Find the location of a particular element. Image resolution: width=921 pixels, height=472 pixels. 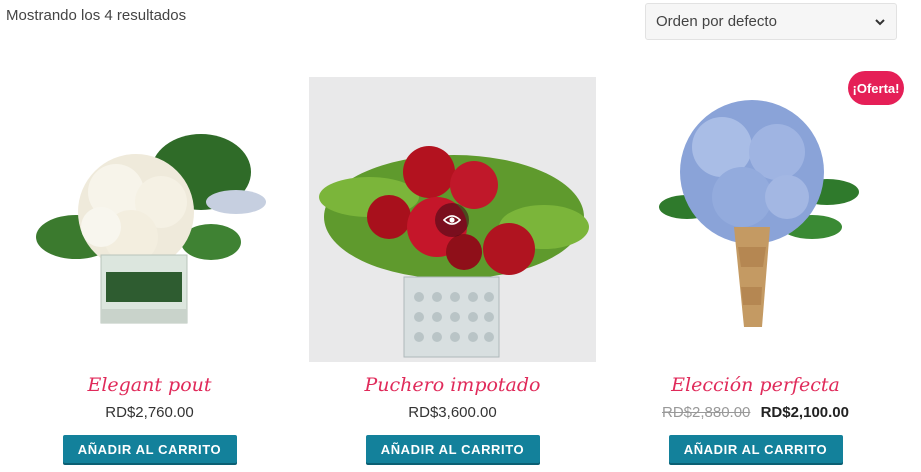

product-price: RD$2,880.00 RD$2,100.00 is located at coordinates (755, 412).